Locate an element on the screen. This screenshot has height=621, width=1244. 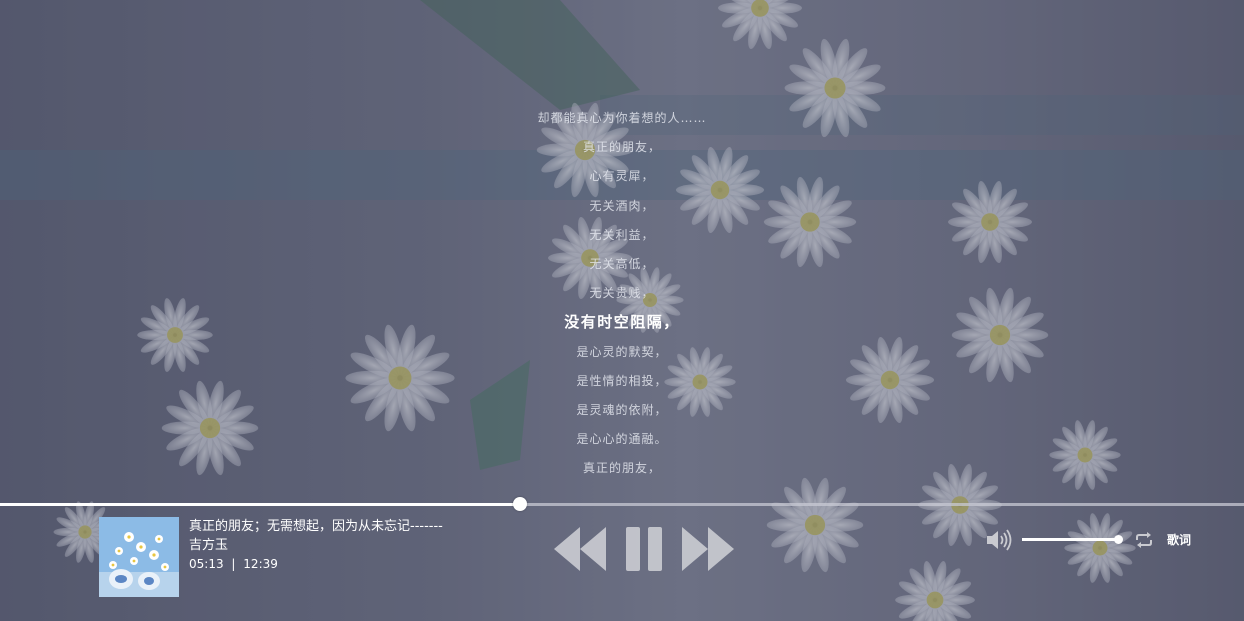
lyric-line: 是心心的通融。 is located at coordinates (622, 439).